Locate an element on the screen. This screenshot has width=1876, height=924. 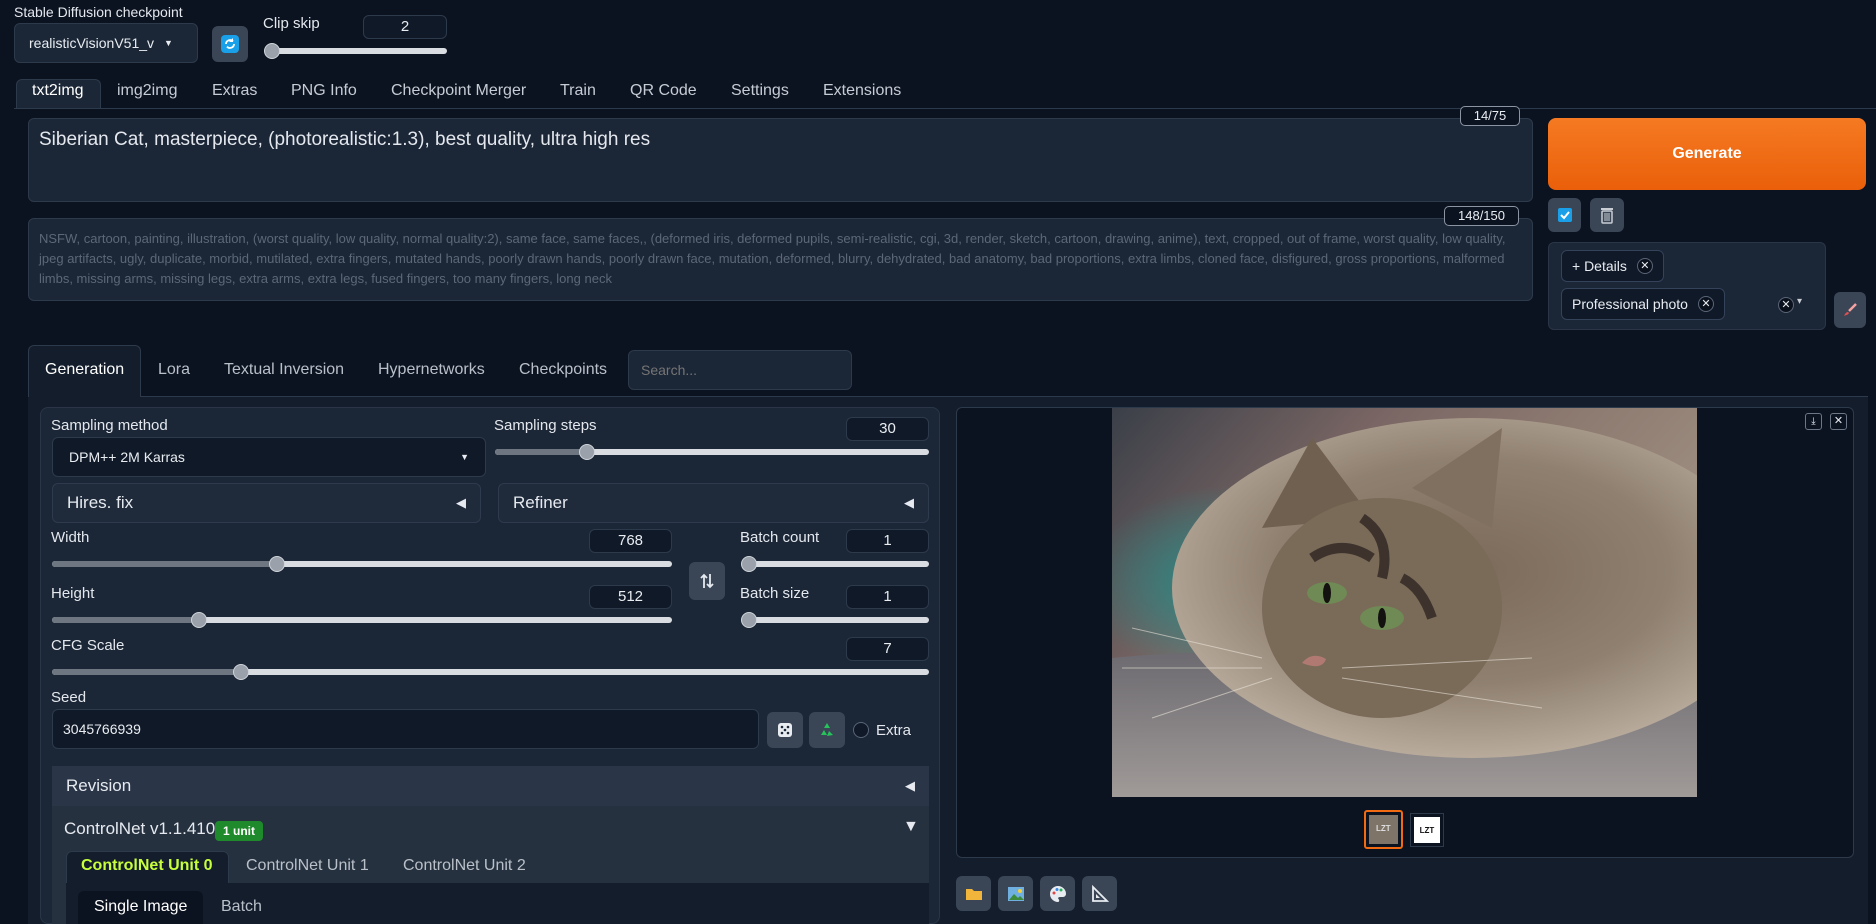
sampling-method-dropdown: DPM++ 2M Karras ▼ is located at coordinates (269, 457).